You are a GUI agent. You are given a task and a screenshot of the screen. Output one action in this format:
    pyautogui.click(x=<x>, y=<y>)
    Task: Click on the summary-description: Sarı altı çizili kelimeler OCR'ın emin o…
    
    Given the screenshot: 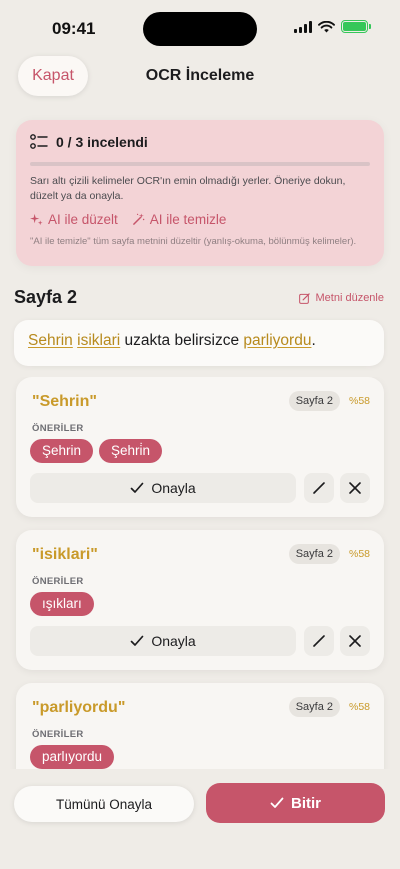 What is the action you would take?
    pyautogui.click(x=188, y=188)
    